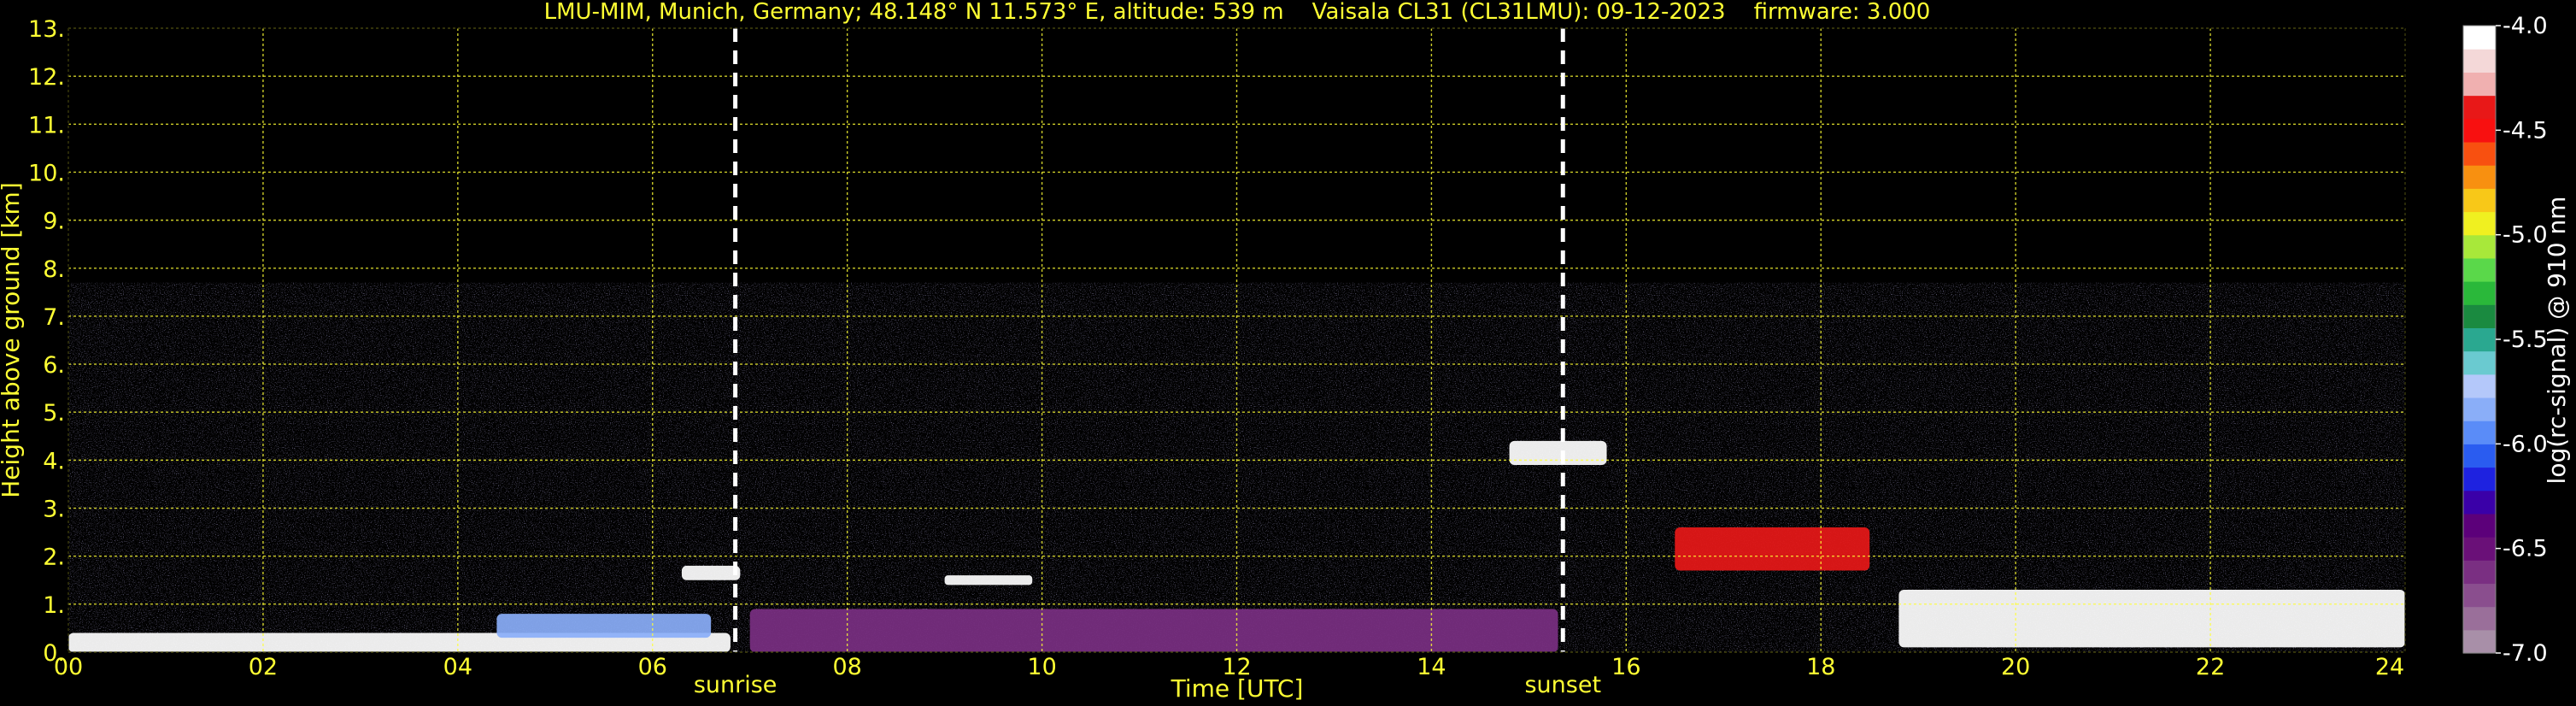  I want to click on colorbar-tick-label: -5.0, so click(2525, 235).